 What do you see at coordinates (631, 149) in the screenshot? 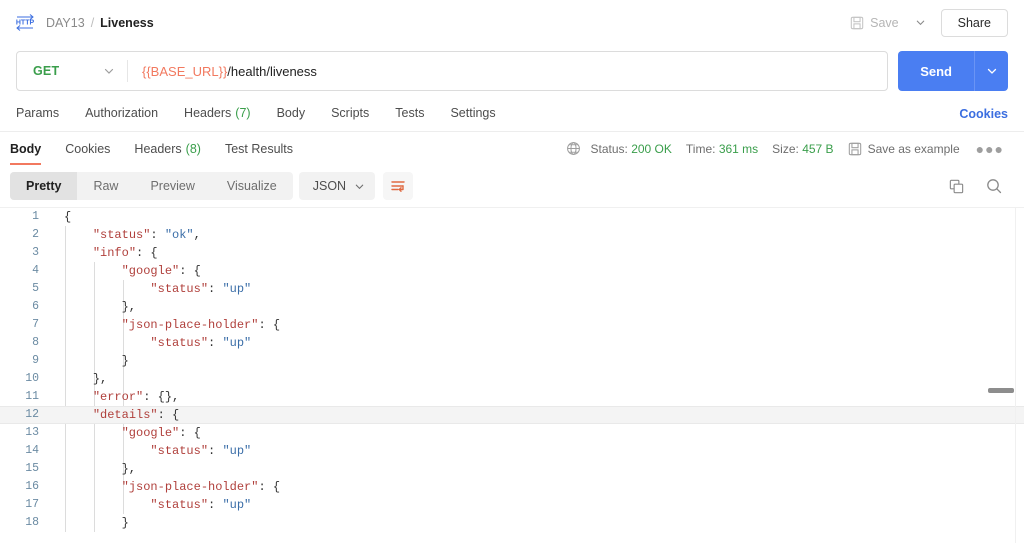
I see `status-metric: Status: 200 OK` at bounding box center [631, 149].